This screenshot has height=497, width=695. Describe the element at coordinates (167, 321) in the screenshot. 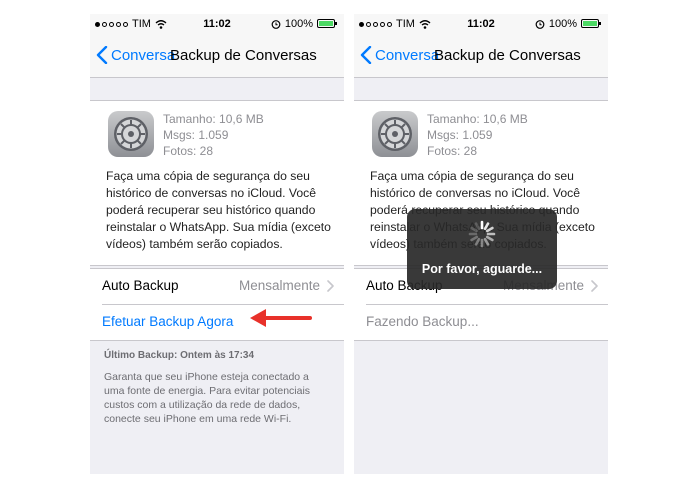

I see `backup-now-button: Efetuar Backup Agora` at that location.